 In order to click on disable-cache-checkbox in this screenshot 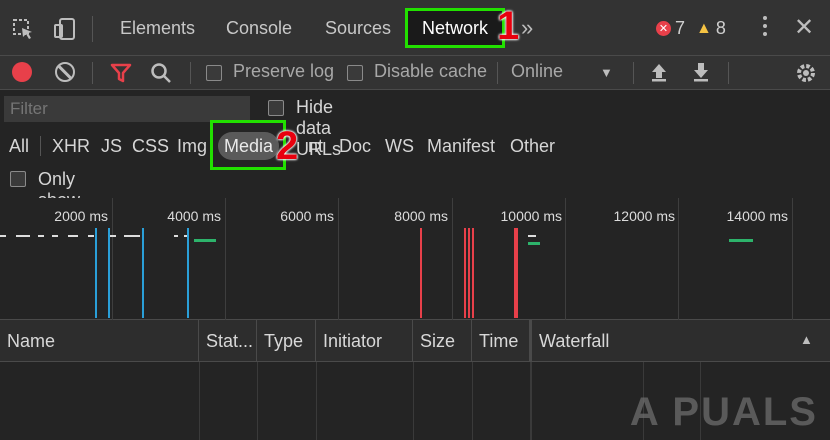, I will do `click(355, 73)`.